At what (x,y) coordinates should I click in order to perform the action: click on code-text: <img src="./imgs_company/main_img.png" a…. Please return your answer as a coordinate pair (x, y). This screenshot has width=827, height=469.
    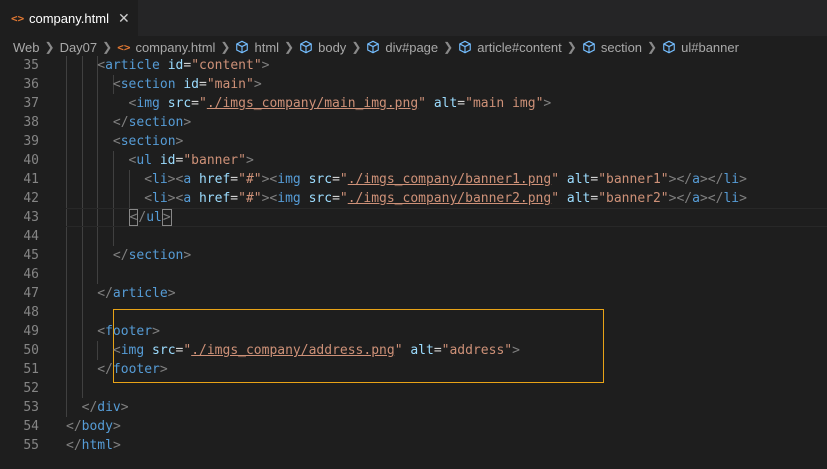
    Looking at the image, I should click on (340, 103).